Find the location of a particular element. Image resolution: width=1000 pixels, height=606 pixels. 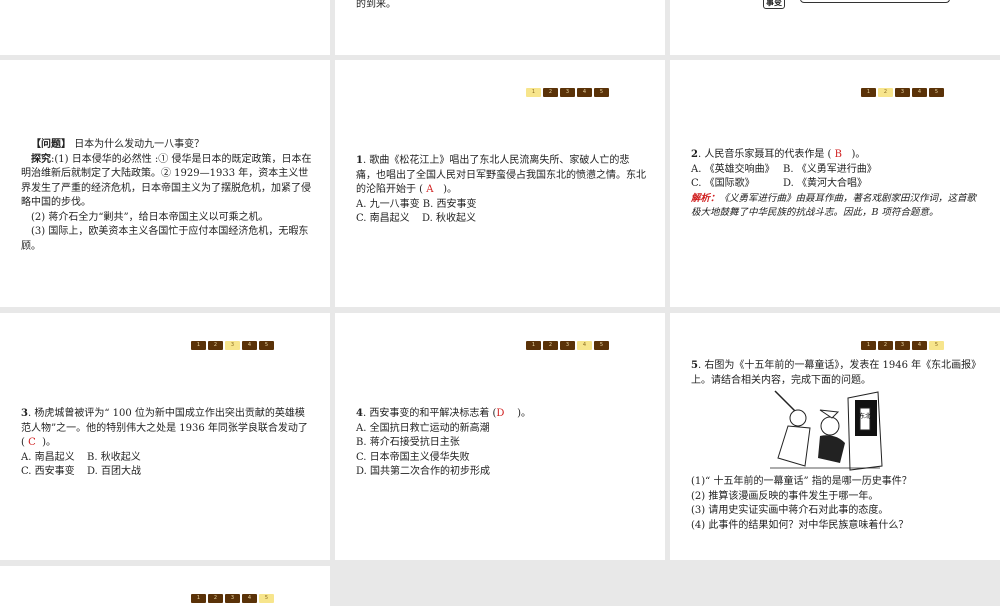

sub-question: (3) 请用史实证实画中蒋介石对此事的态度。 is located at coordinates (790, 510).